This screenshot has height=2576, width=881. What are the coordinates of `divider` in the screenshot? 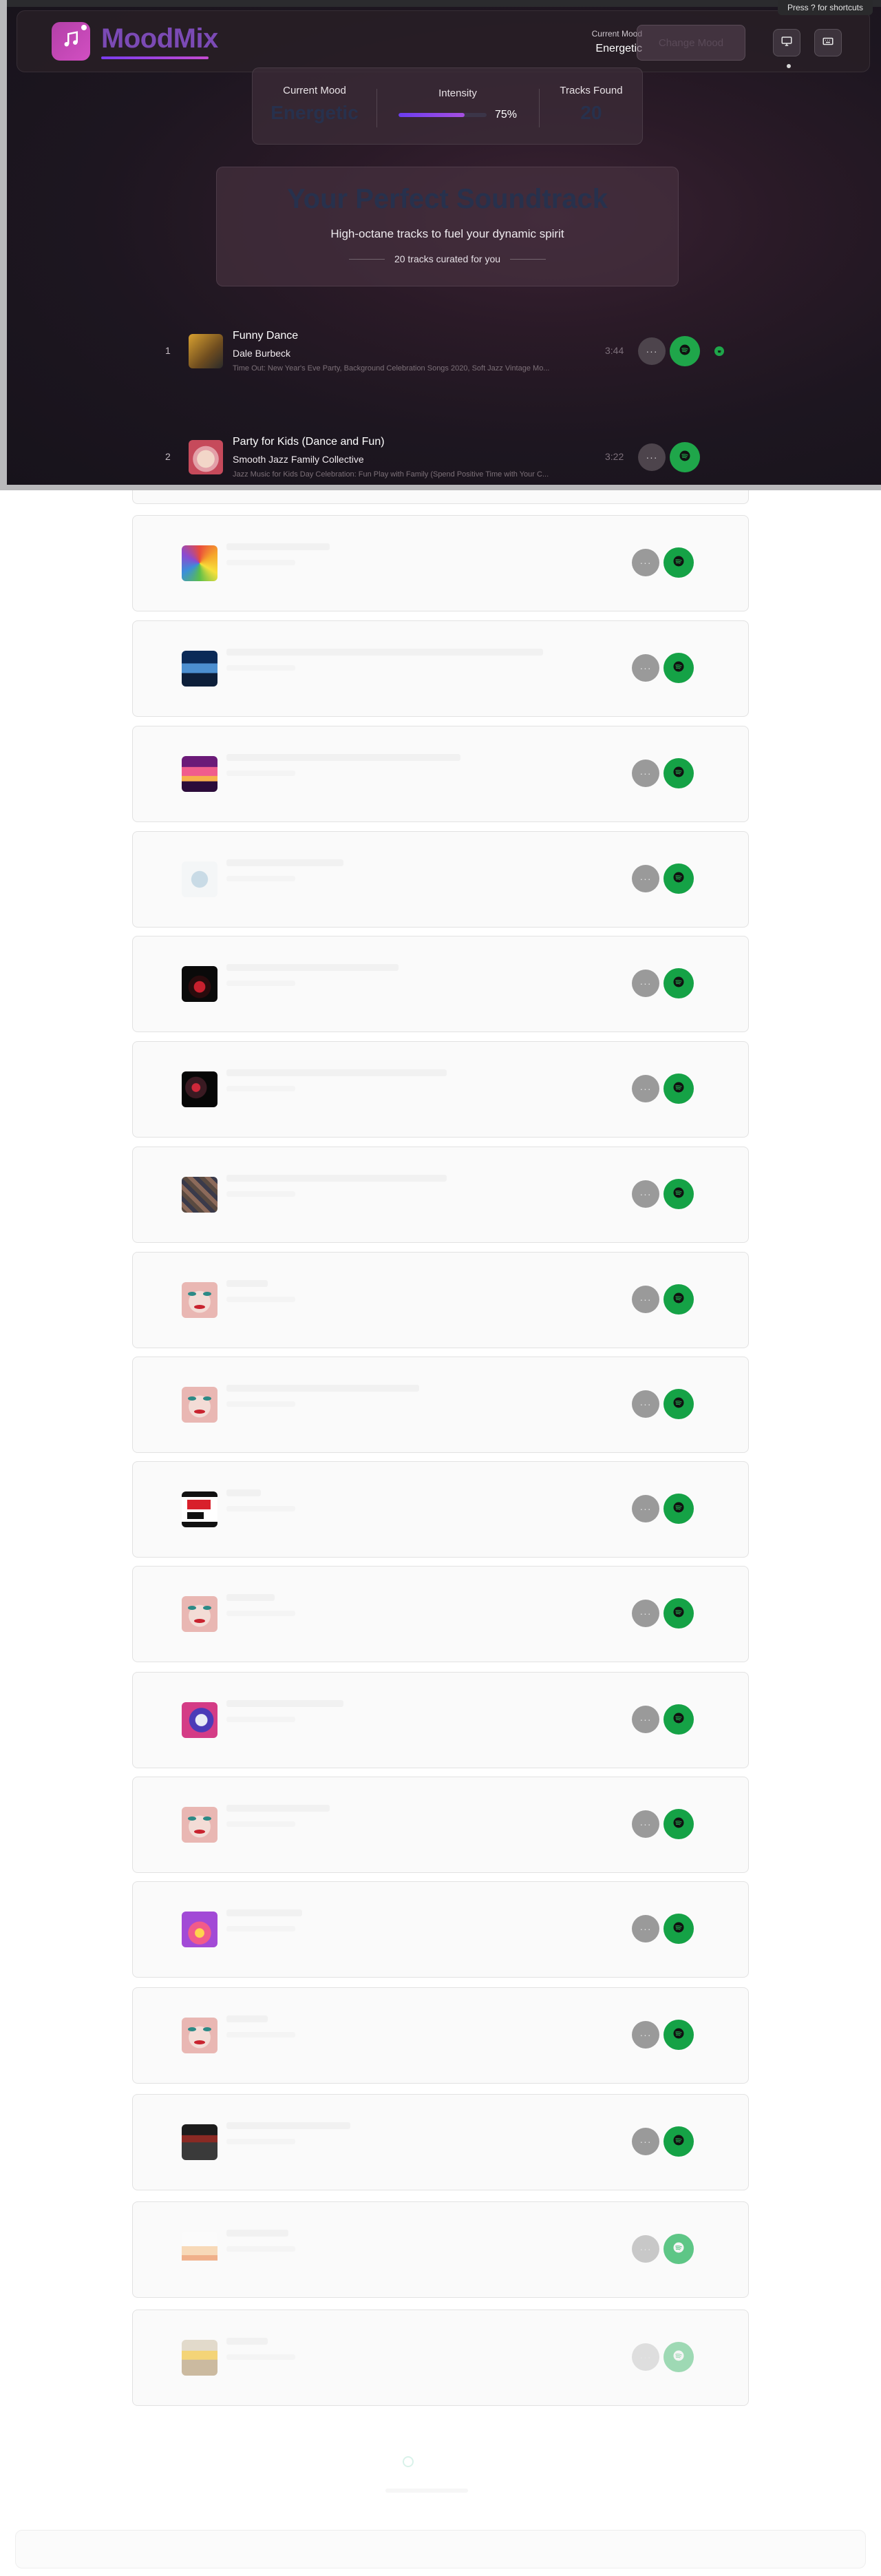 It's located at (366, 259).